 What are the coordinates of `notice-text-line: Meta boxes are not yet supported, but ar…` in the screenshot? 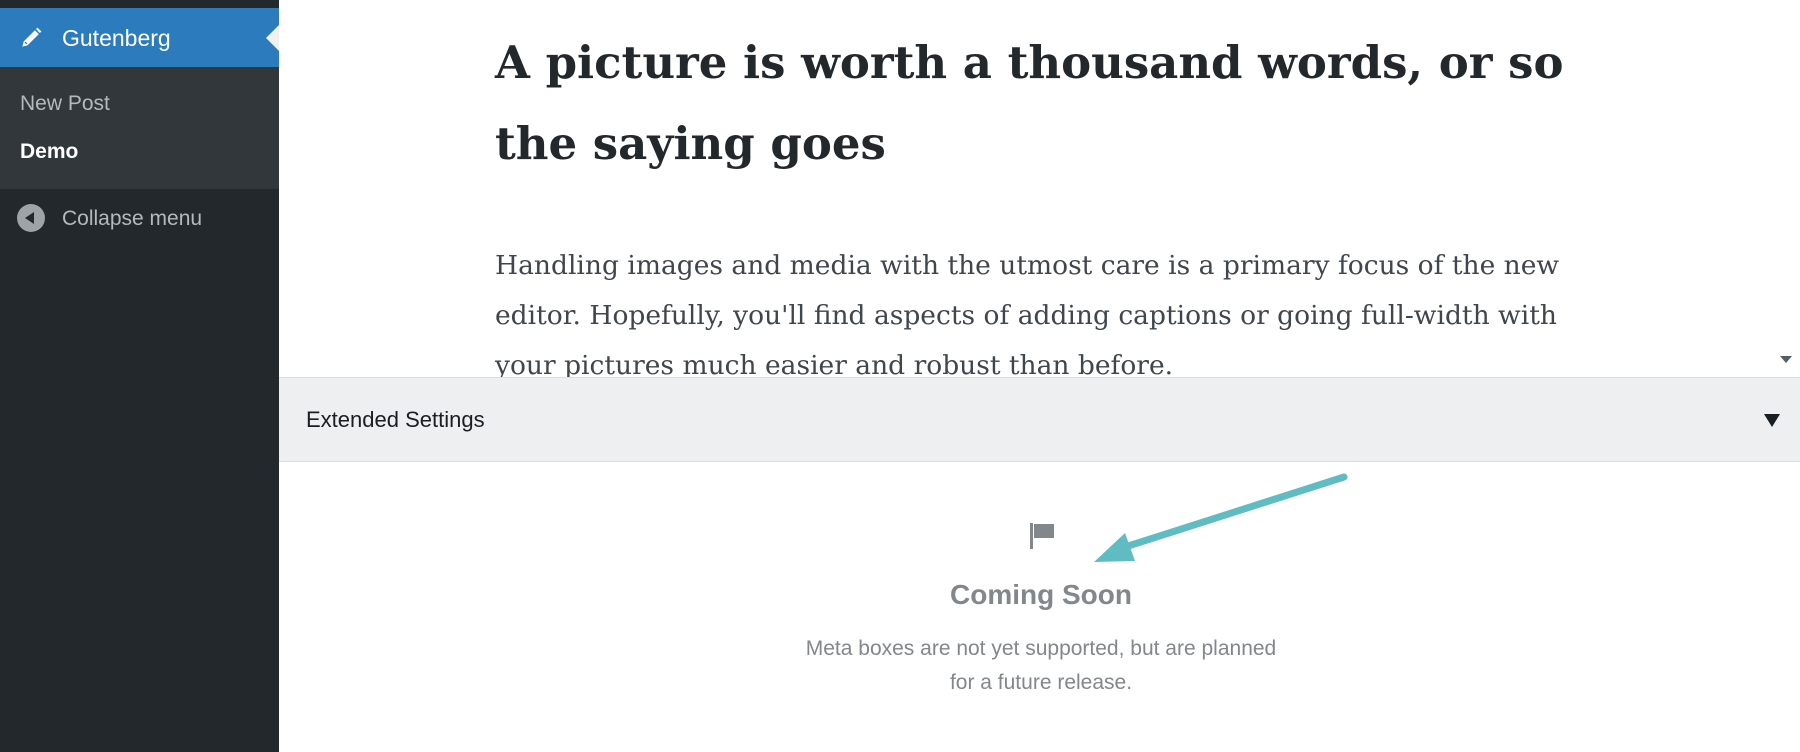 It's located at (1041, 648).